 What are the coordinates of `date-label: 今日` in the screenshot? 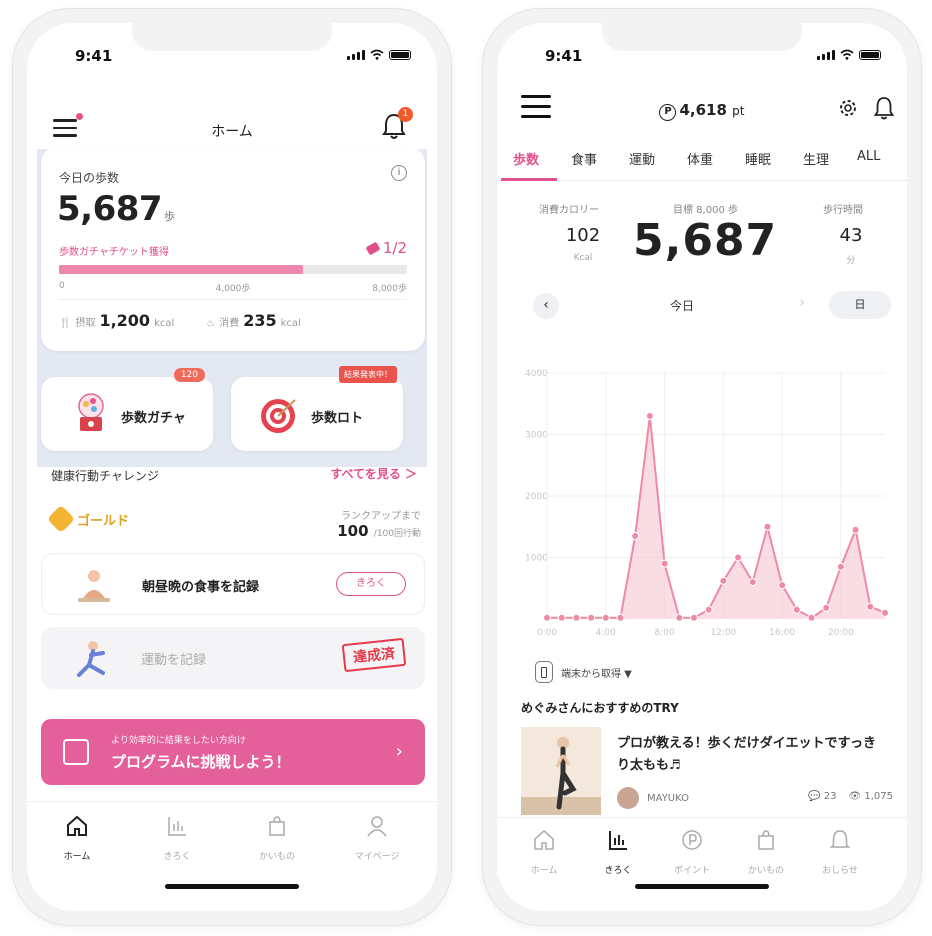 It's located at (681, 306).